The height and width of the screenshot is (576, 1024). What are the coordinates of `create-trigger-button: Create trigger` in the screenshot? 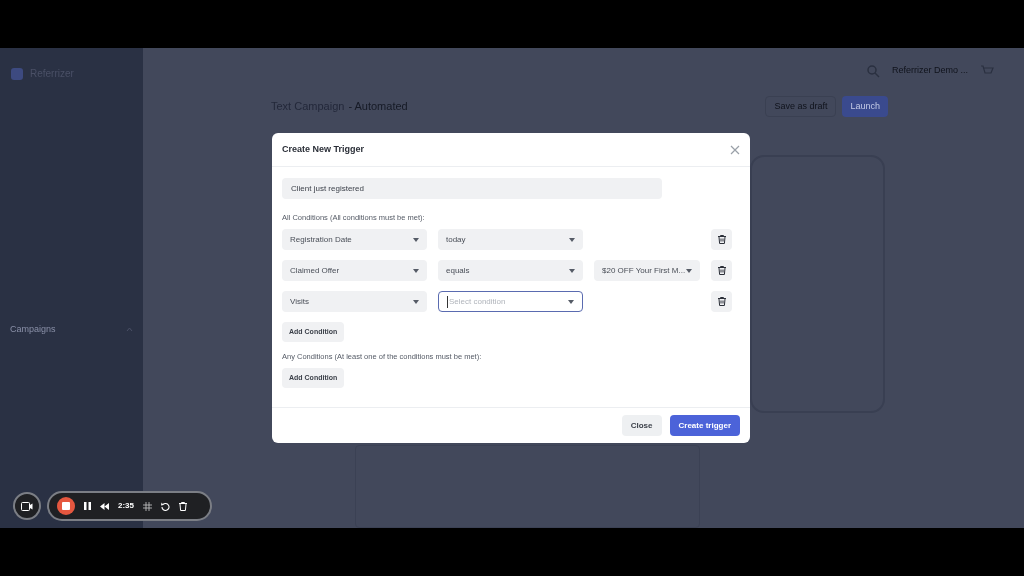 It's located at (704, 425).